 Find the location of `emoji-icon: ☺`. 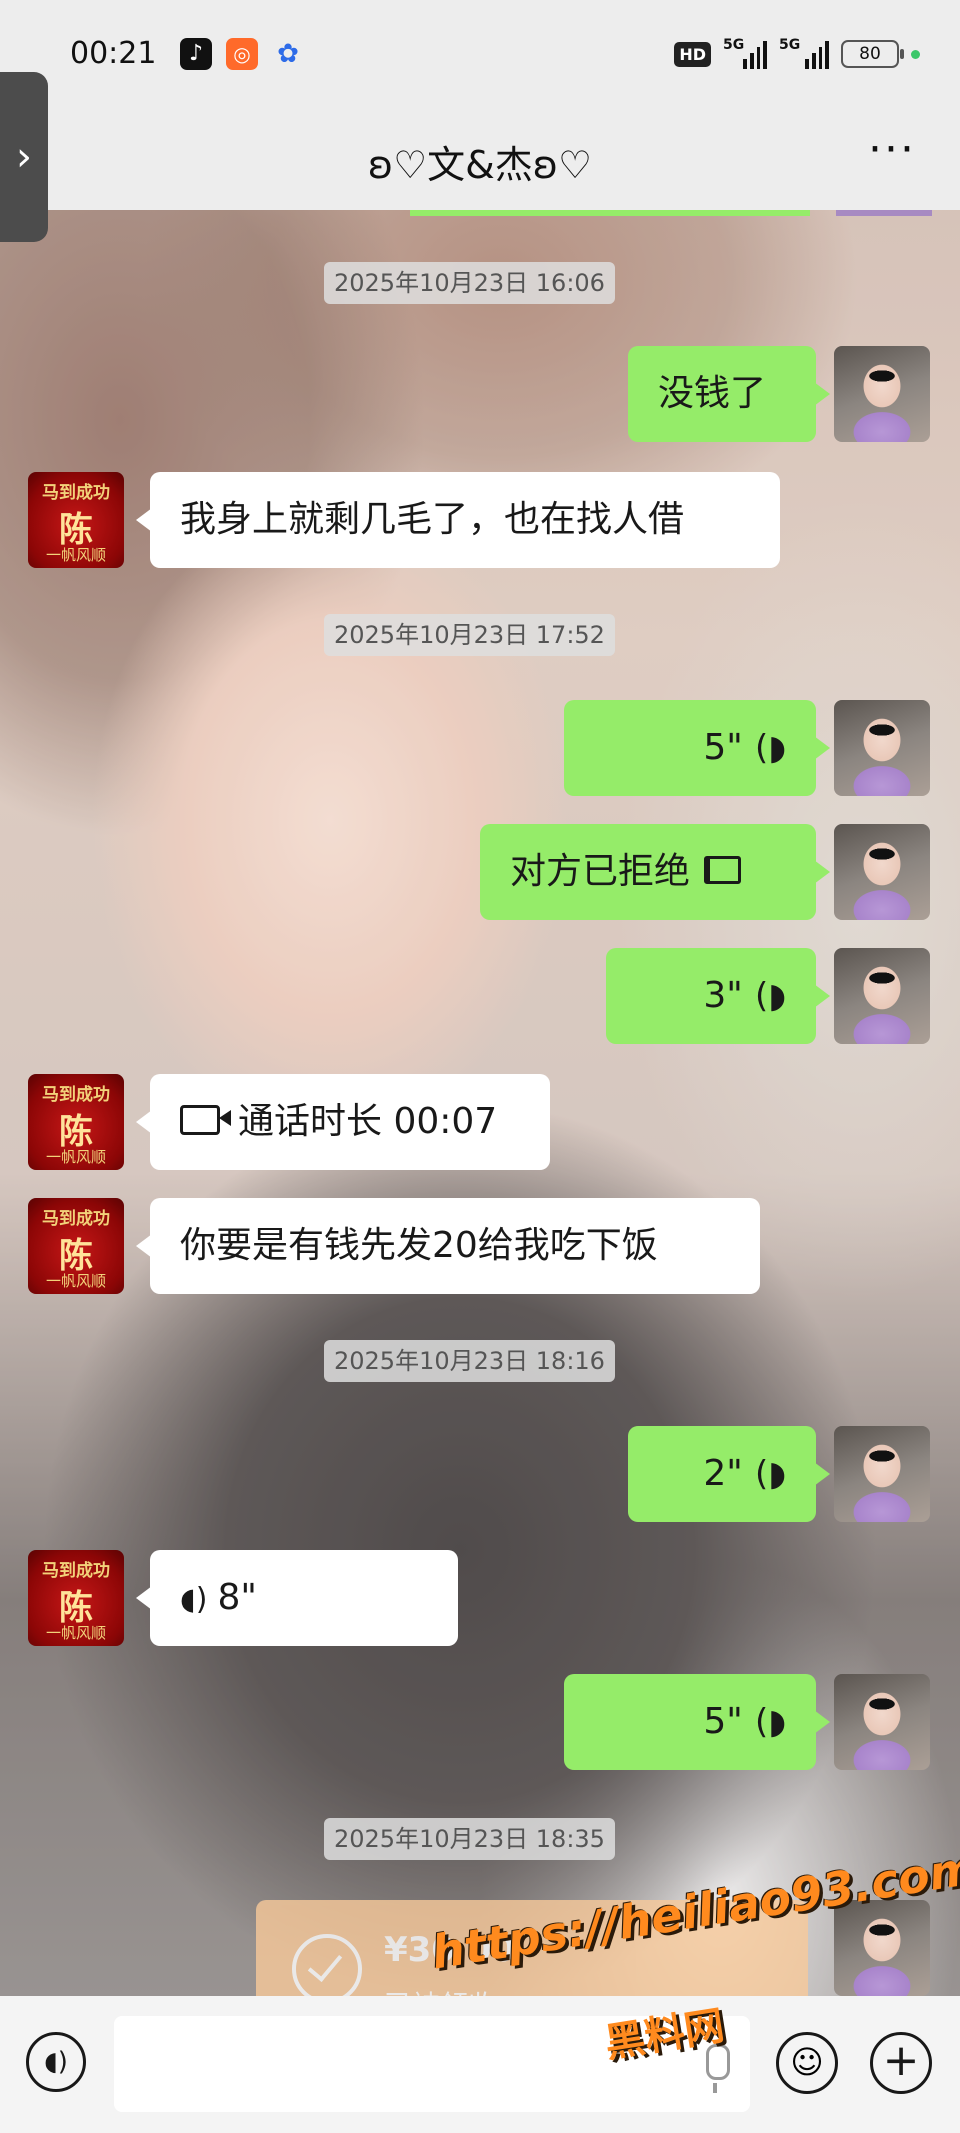

emoji-icon: ☺ is located at coordinates (807, 2062).